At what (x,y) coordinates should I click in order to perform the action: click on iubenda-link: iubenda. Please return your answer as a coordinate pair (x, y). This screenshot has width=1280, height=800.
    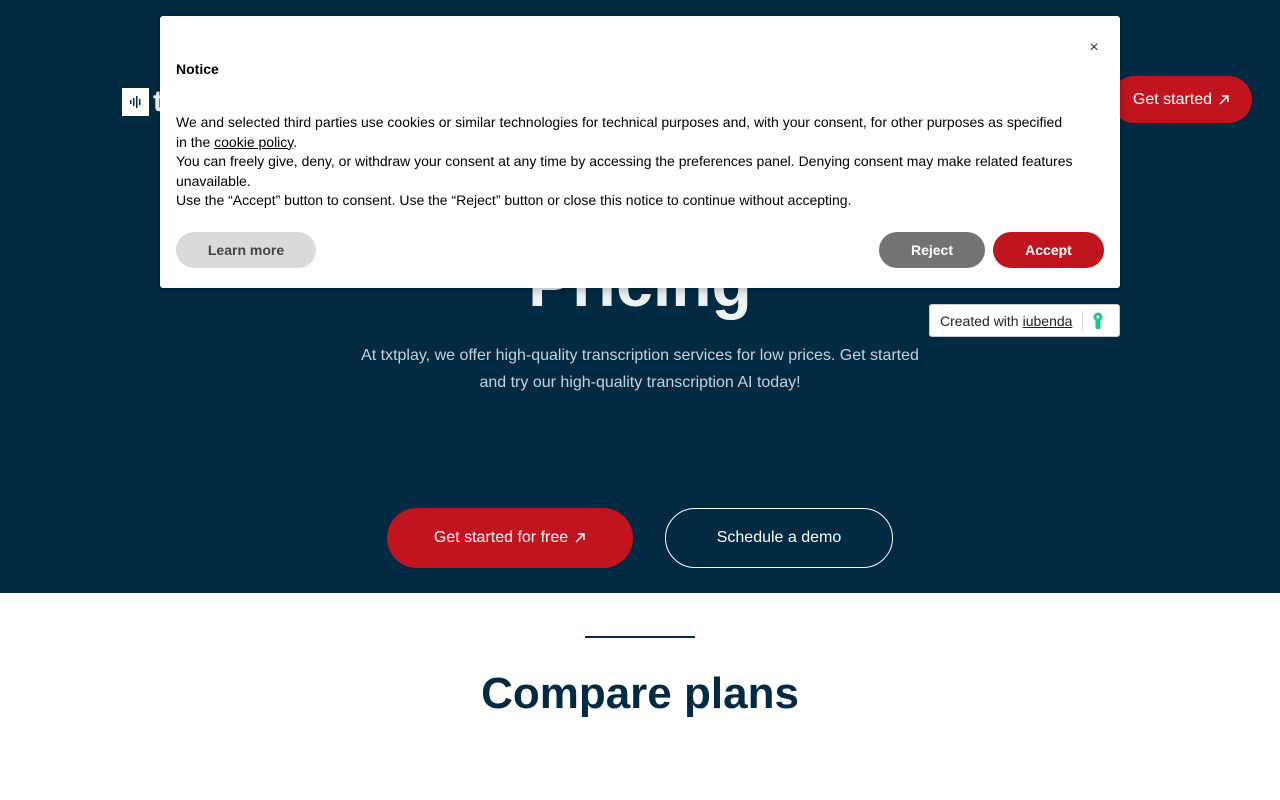
    Looking at the image, I should click on (1048, 321).